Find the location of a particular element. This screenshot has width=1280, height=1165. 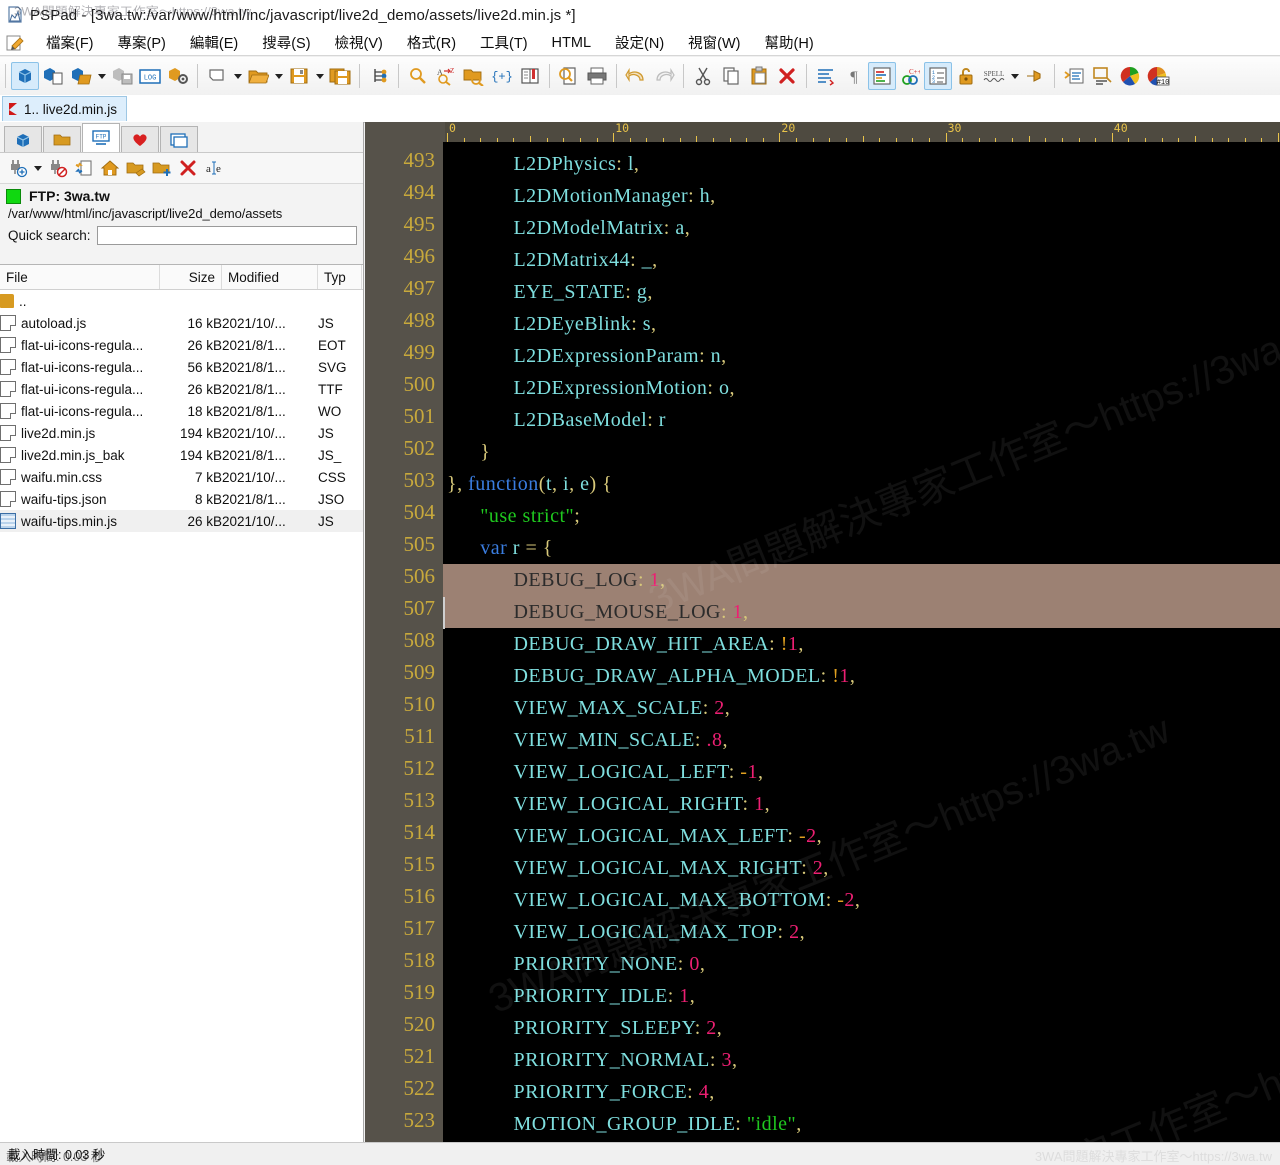

undo-icon is located at coordinates (636, 76).